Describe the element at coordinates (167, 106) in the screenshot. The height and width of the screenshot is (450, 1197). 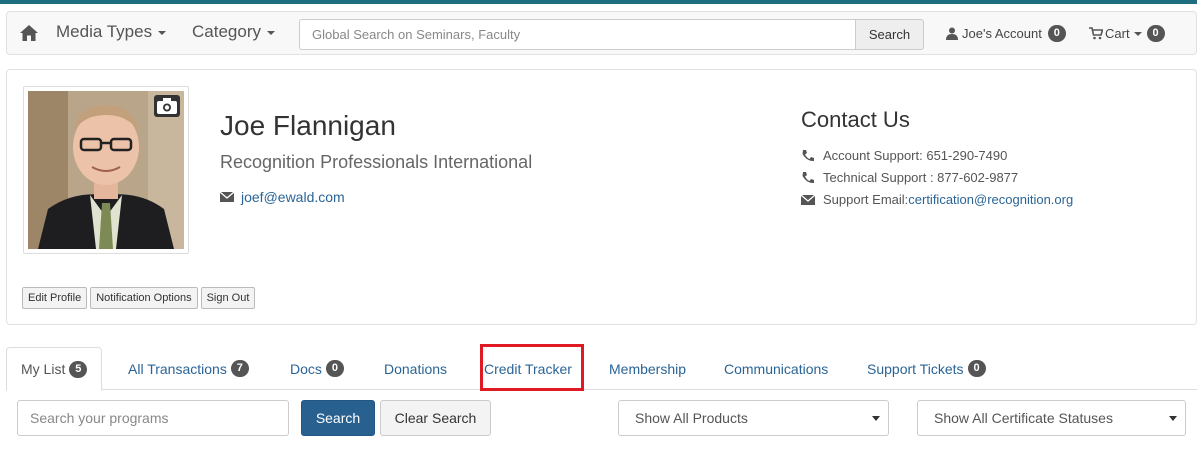
I see `camera-icon` at that location.